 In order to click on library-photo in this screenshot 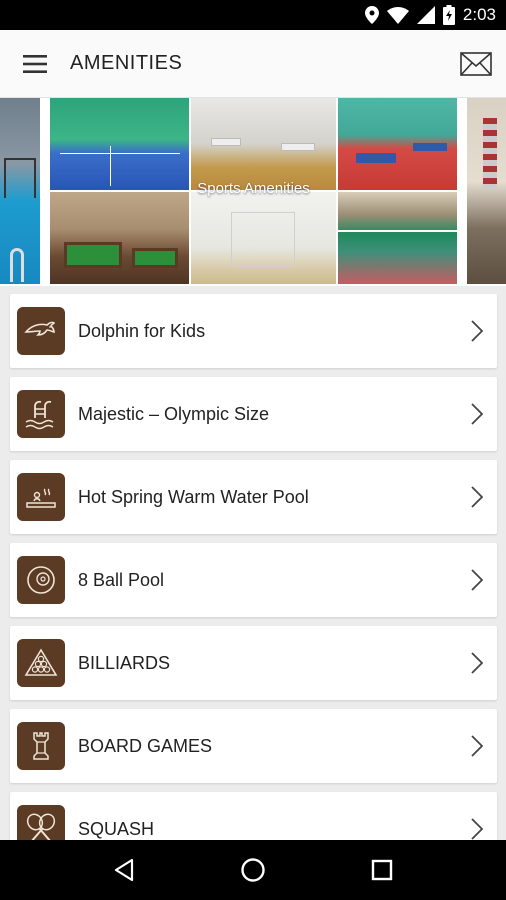, I will do `click(486, 191)`.